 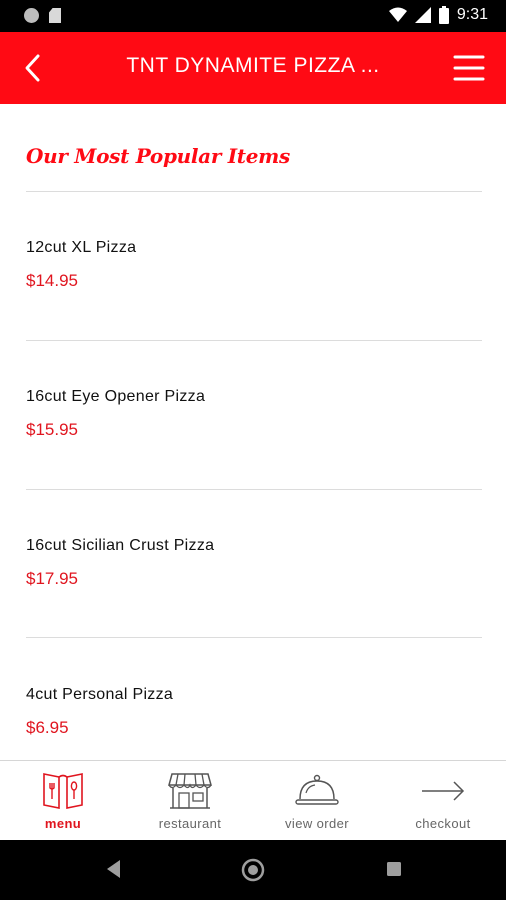 I want to click on menu-book-icon, so click(x=63, y=791).